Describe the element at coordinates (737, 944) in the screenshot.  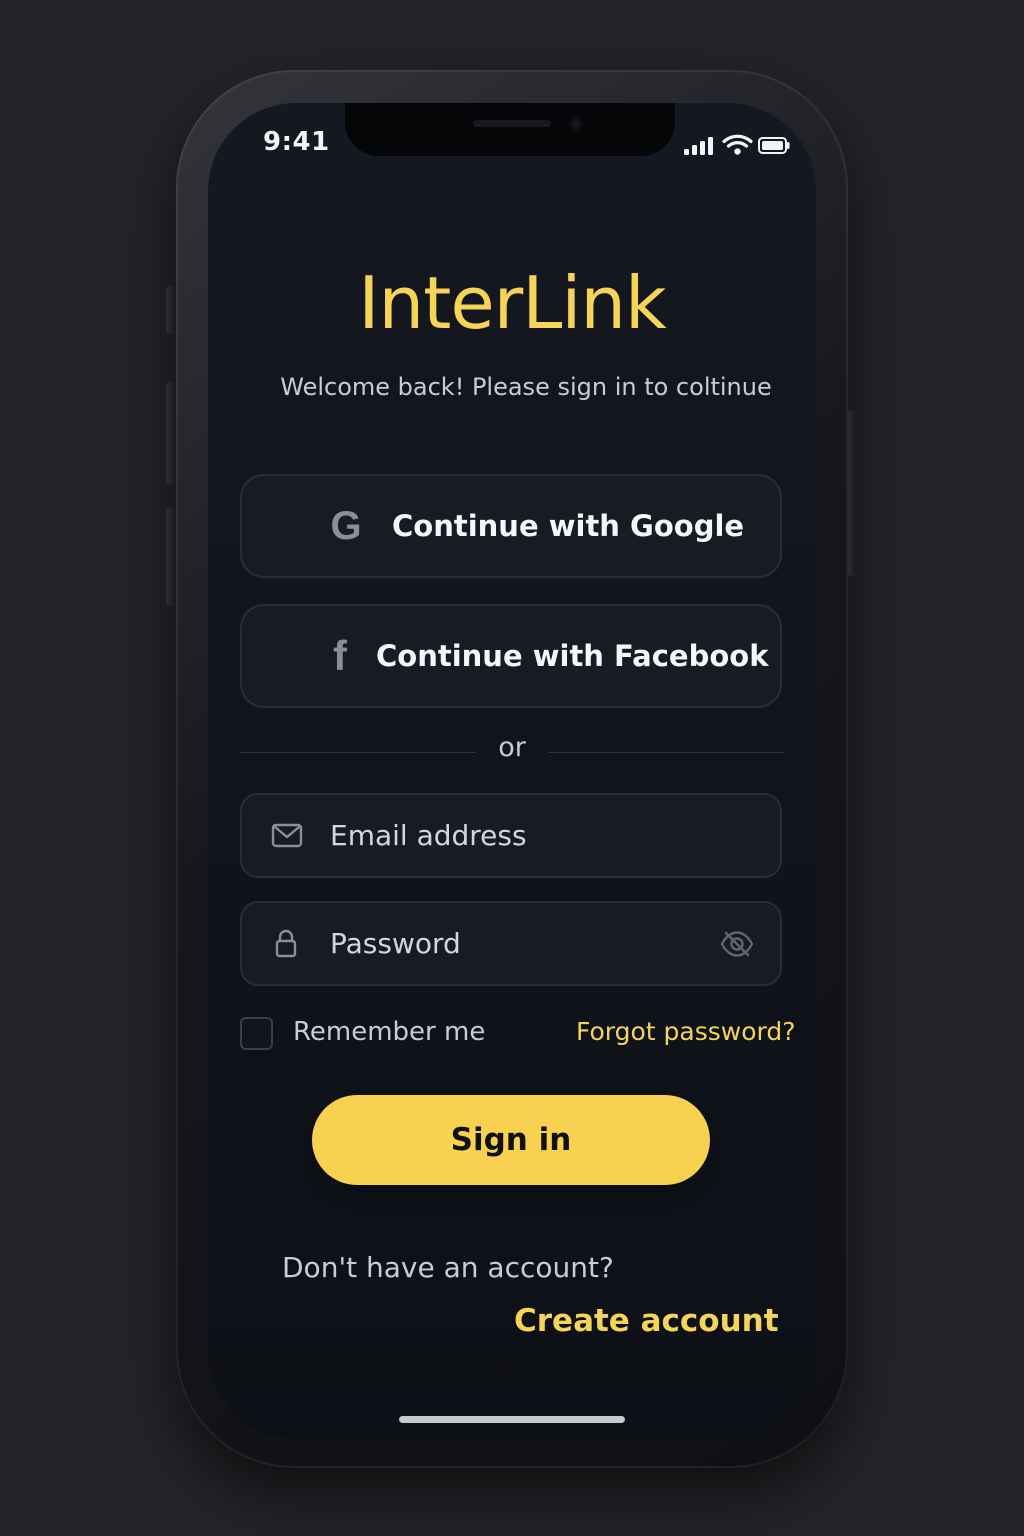
I see `eye-off-icon` at that location.